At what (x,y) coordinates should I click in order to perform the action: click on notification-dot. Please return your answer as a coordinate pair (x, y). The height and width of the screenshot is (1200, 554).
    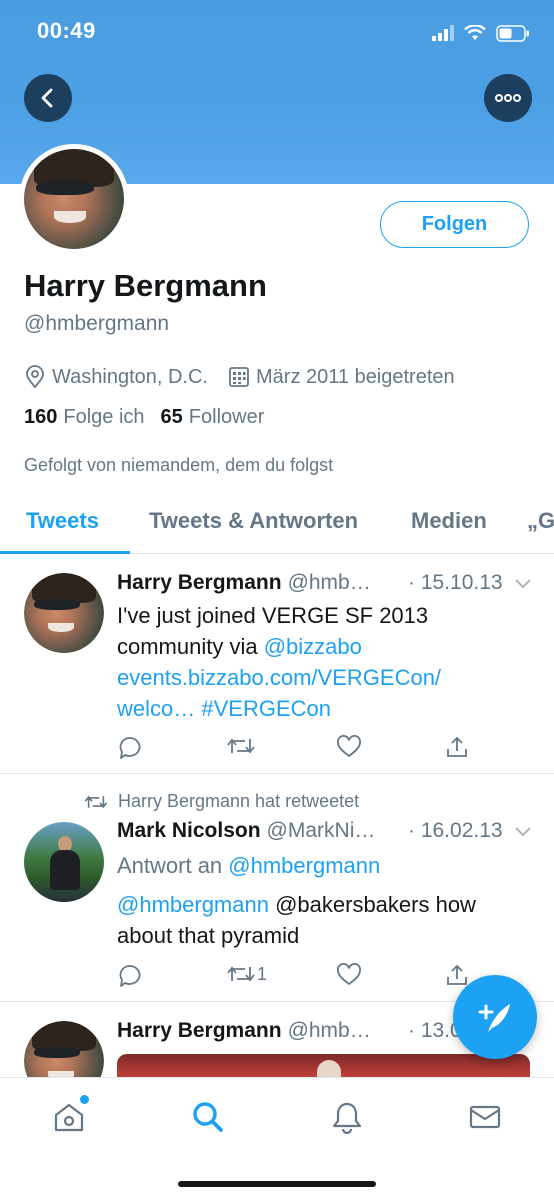
    Looking at the image, I should click on (84, 1099).